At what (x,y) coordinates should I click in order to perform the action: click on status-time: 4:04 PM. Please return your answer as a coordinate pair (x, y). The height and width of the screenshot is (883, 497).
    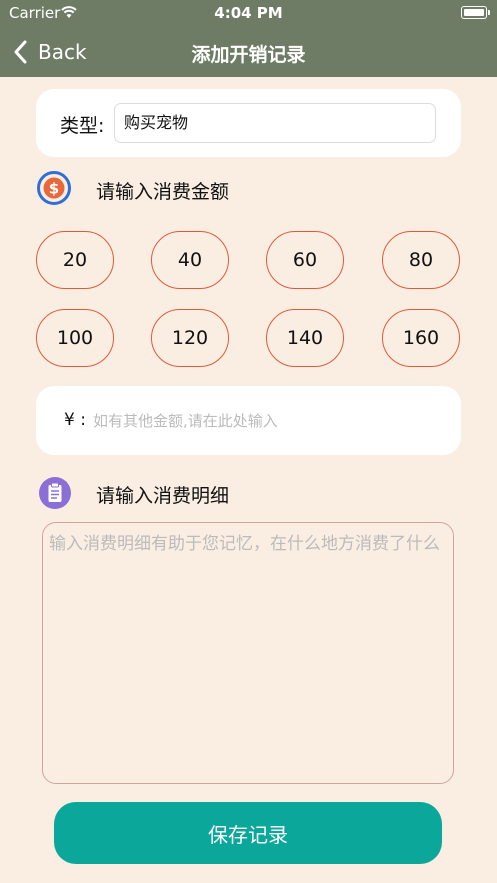
    Looking at the image, I should click on (248, 13).